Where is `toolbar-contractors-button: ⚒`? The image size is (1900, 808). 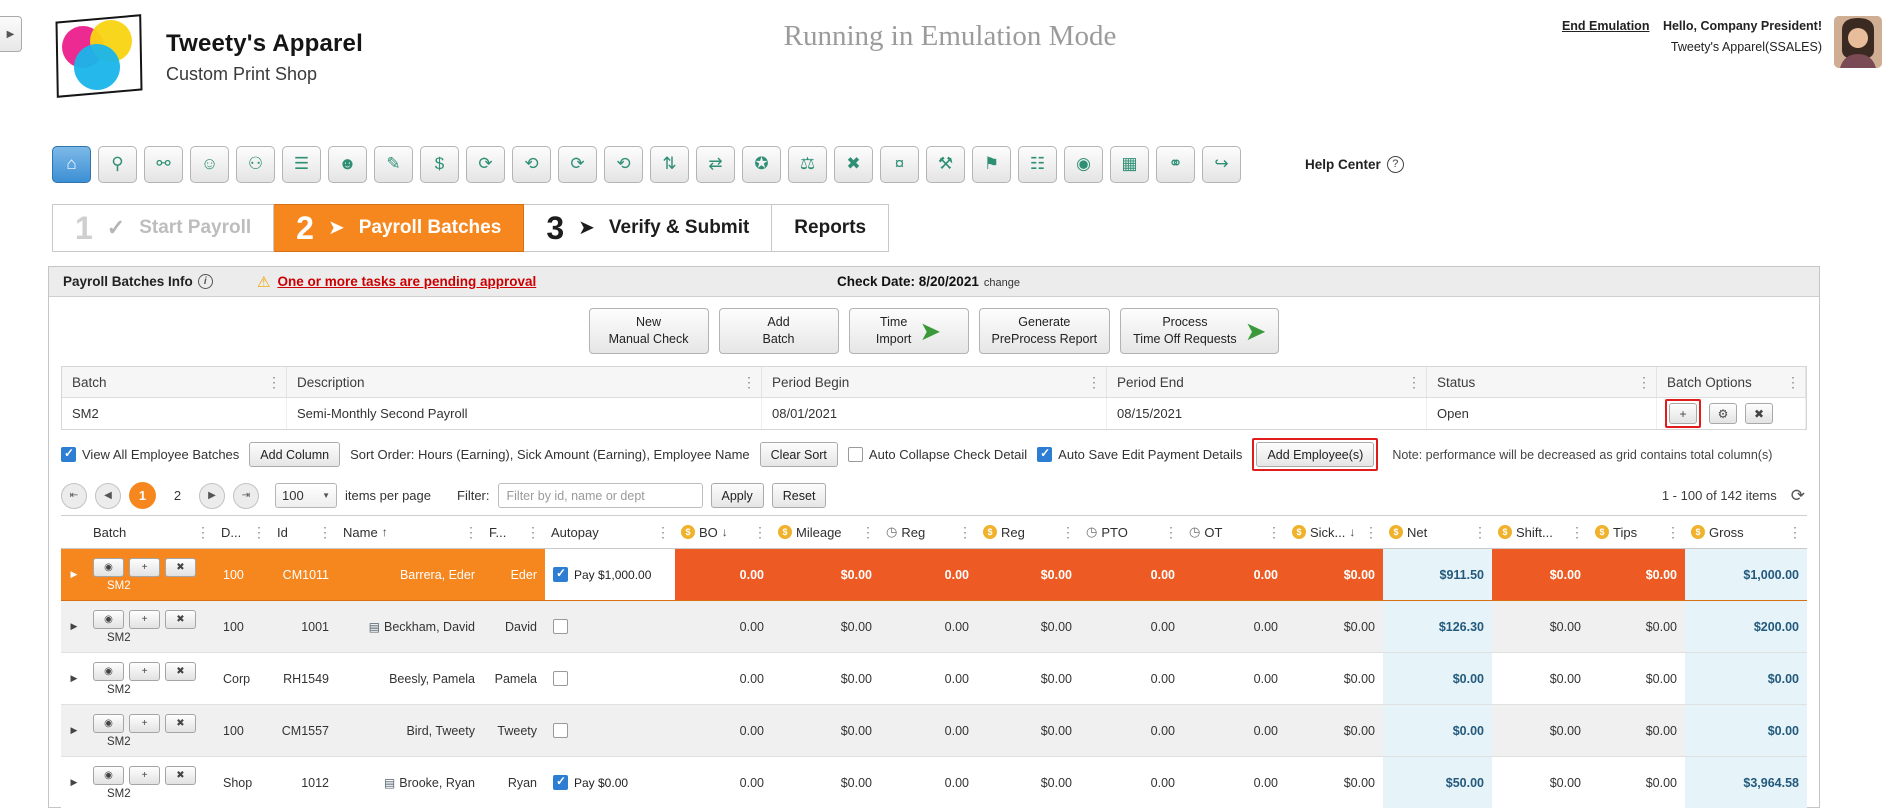 toolbar-contractors-button: ⚒ is located at coordinates (945, 164).